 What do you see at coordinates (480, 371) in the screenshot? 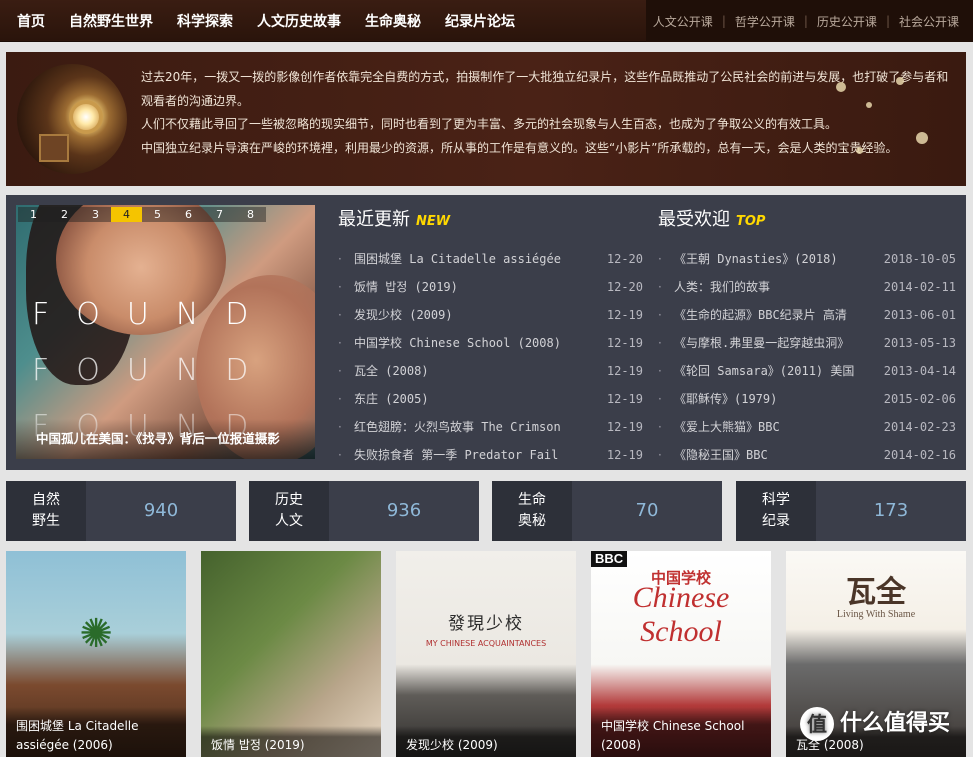
I see `item-title: 瓦全 (2008)` at bounding box center [480, 371].